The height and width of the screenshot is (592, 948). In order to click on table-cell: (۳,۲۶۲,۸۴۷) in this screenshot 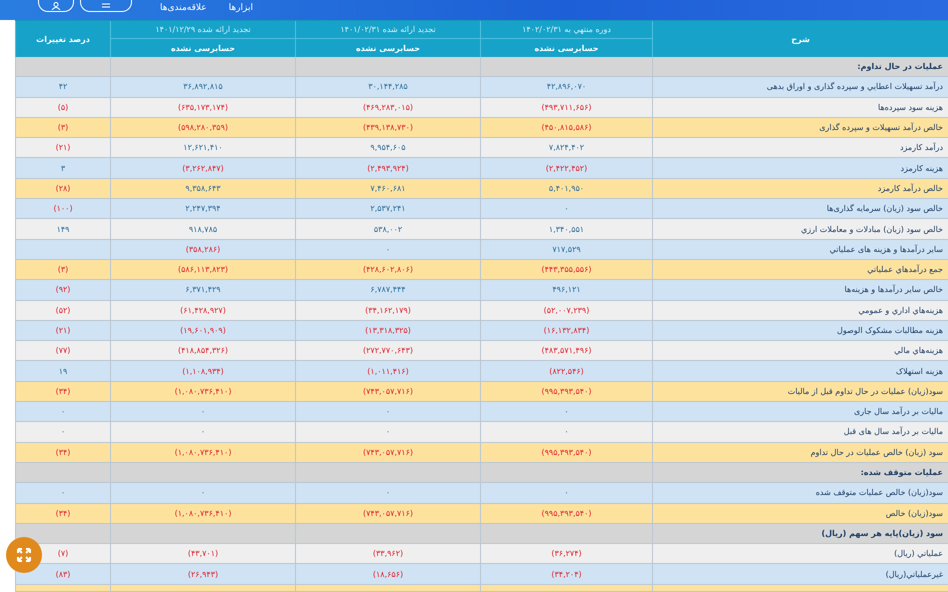, I will do `click(202, 168)`.